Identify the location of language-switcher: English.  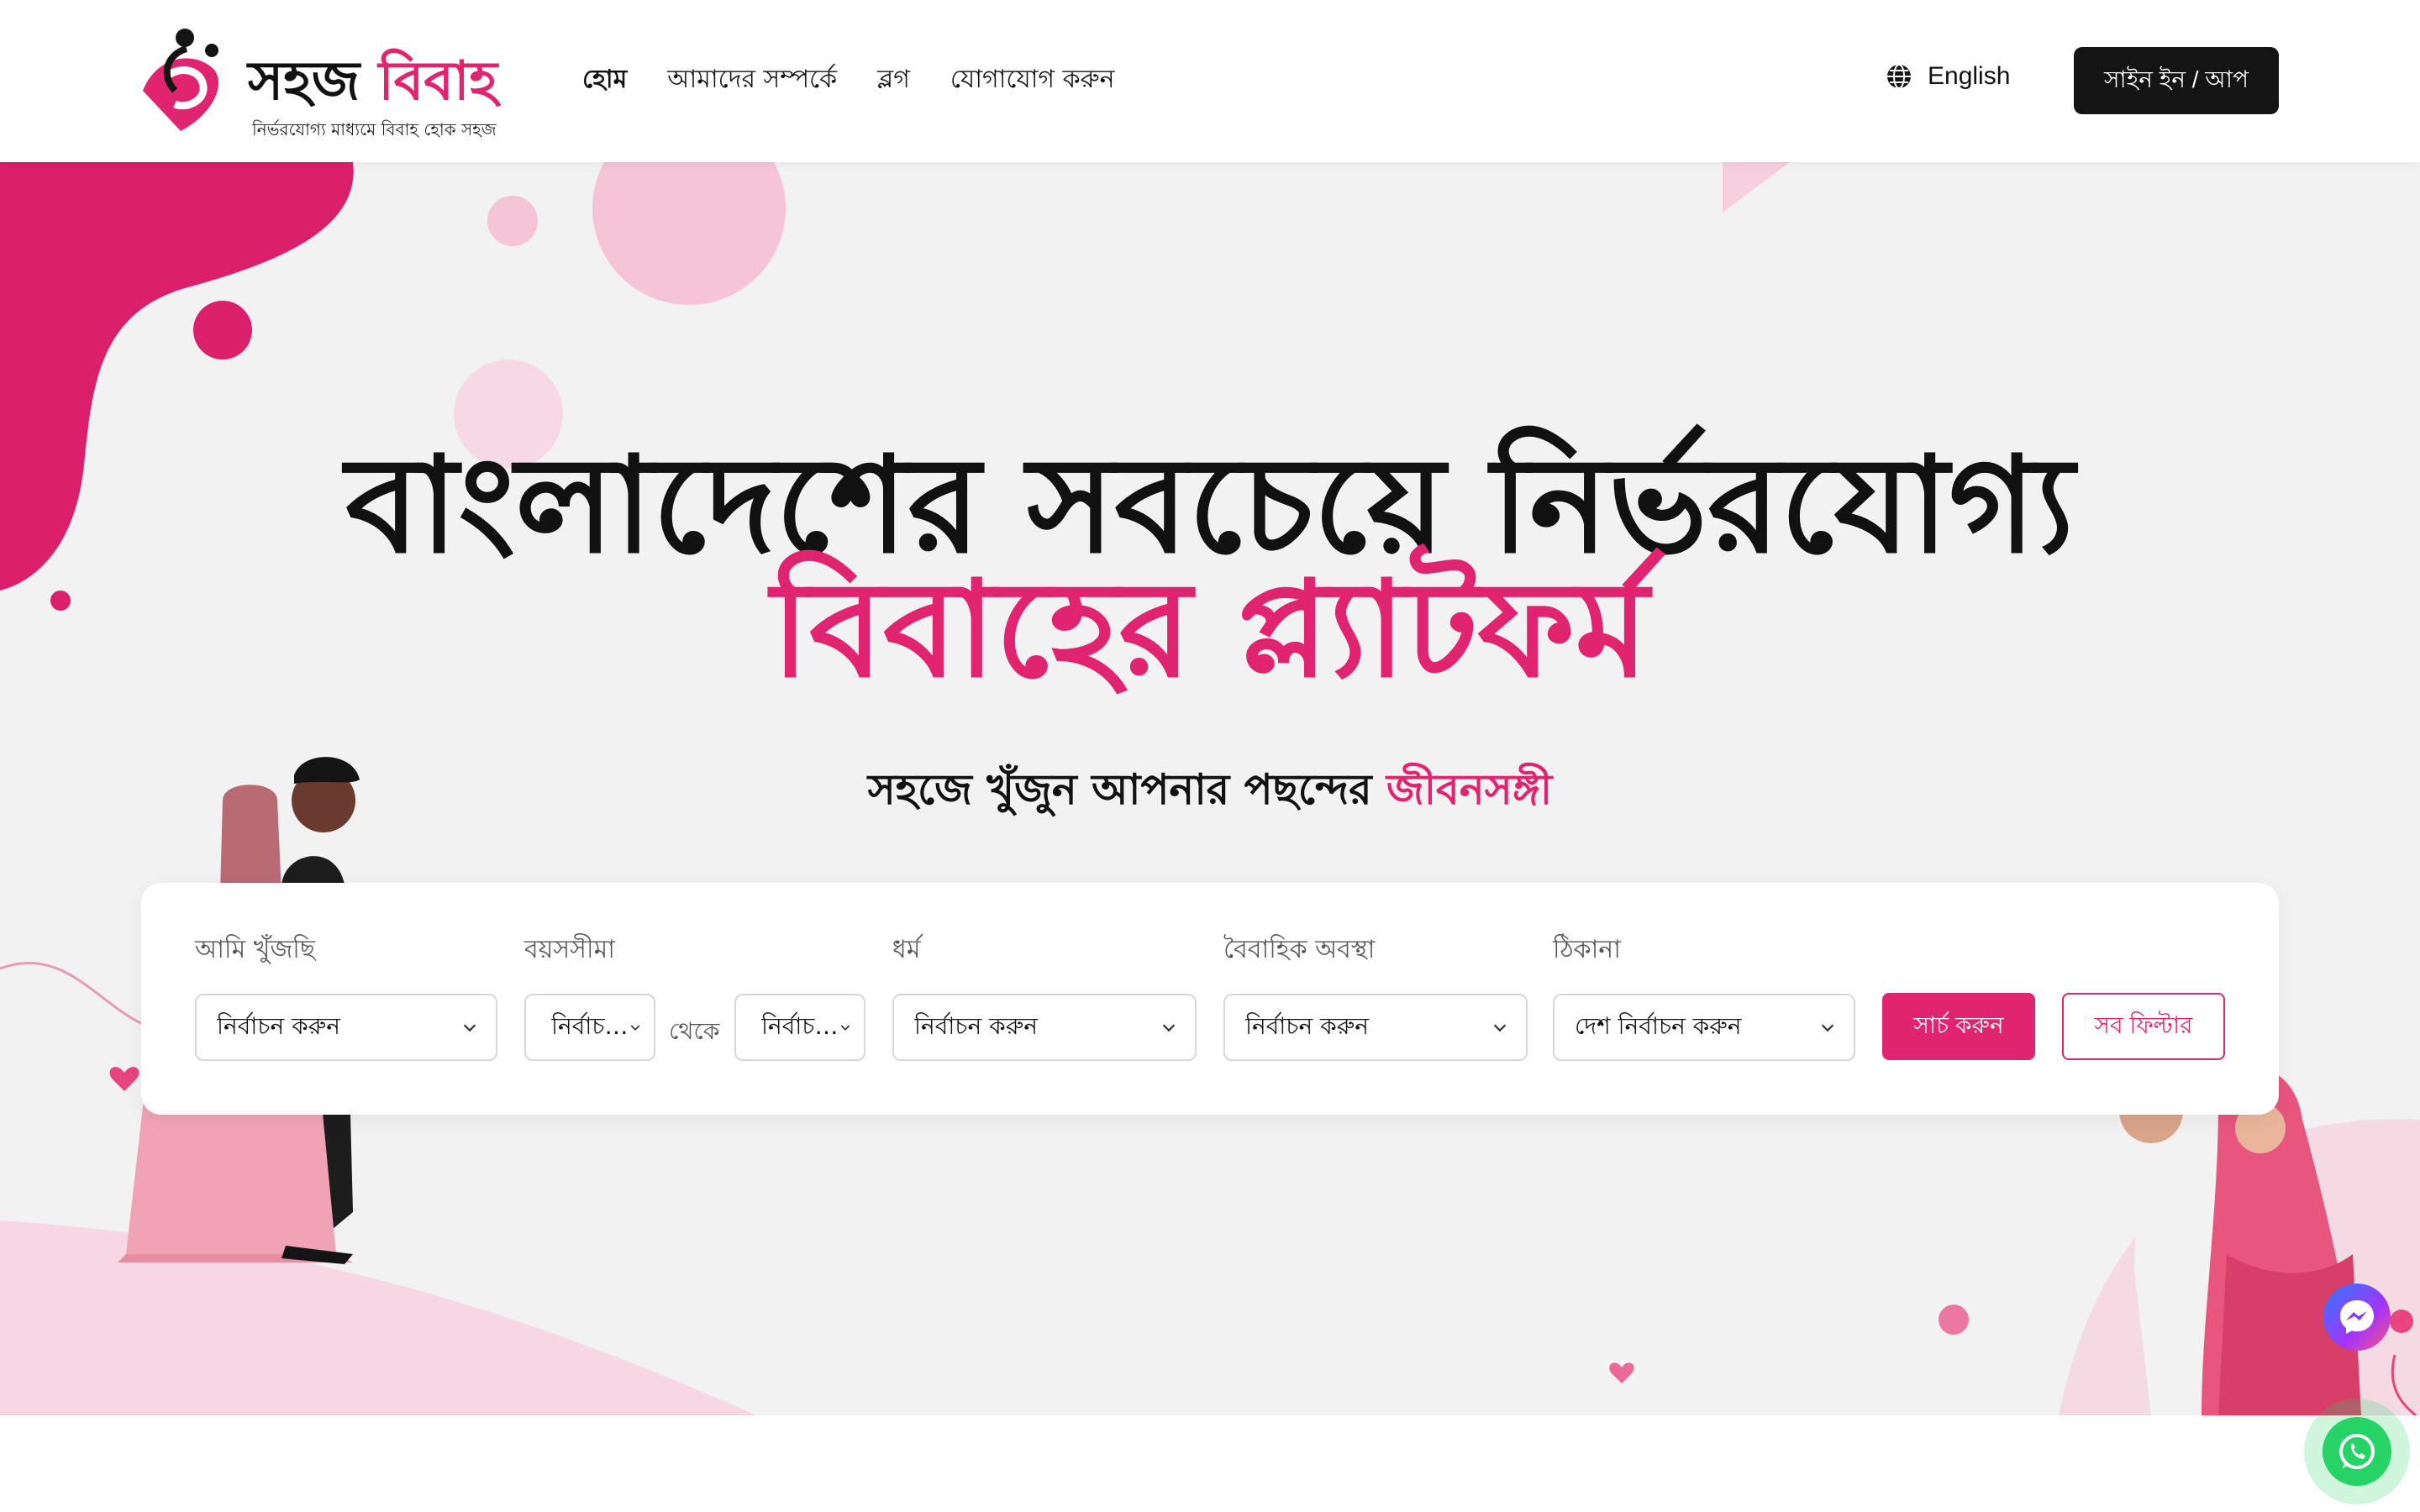
(1948, 76).